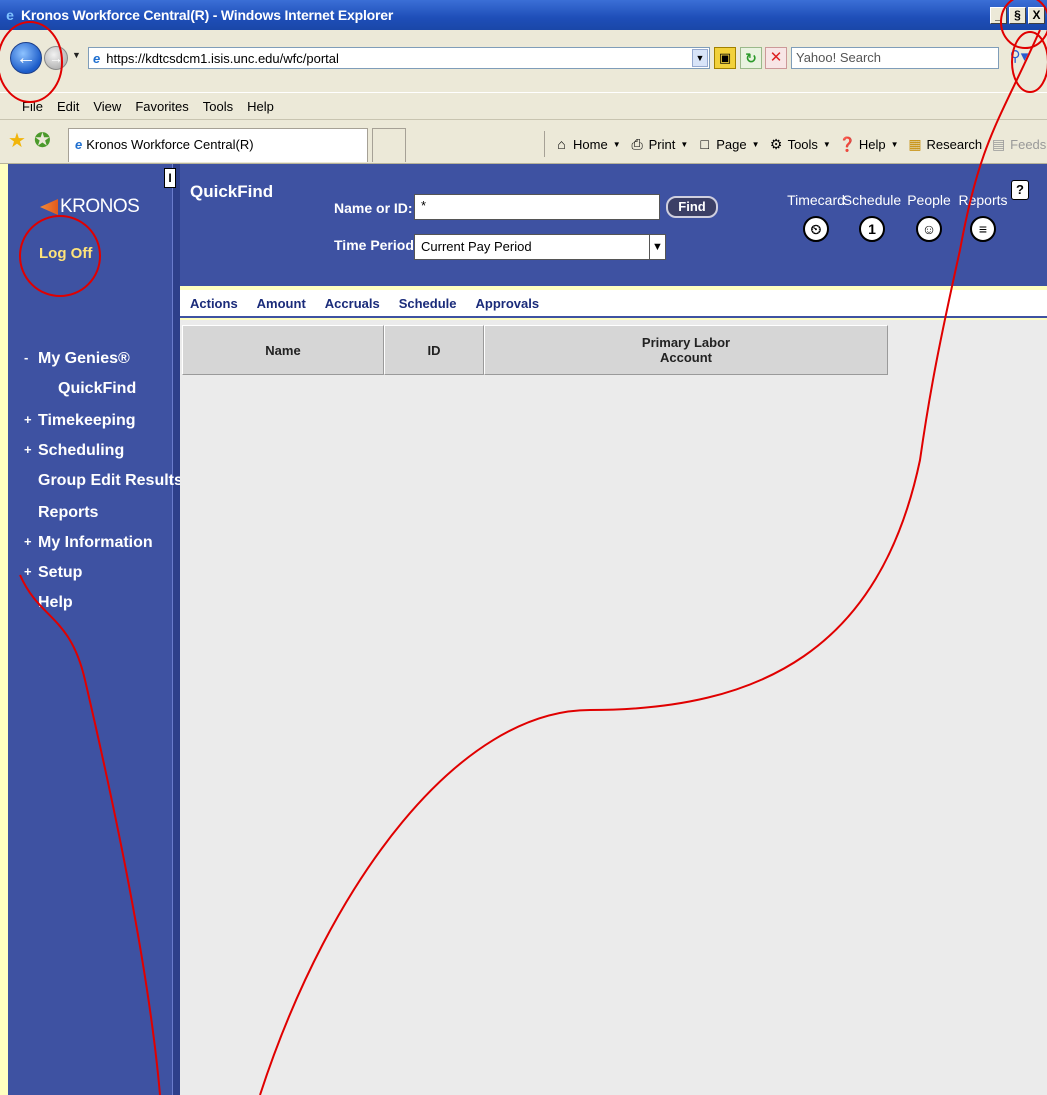 The height and width of the screenshot is (1095, 1047). I want to click on feeds-button: ▤Feeds (J)▼, so click(1018, 144).